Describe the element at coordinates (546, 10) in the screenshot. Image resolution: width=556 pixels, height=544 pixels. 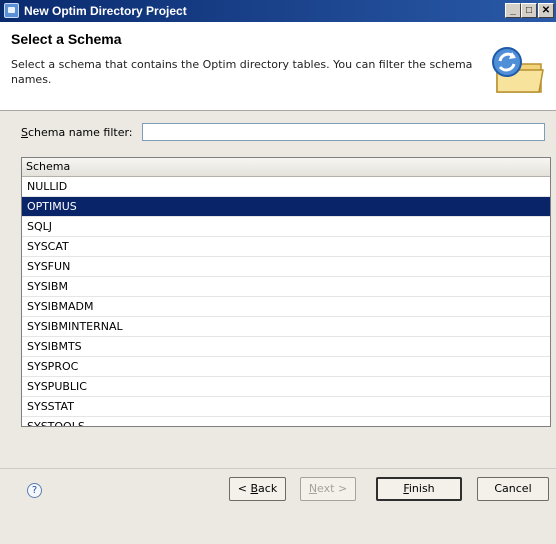
I see `close-button: ✕` at that location.